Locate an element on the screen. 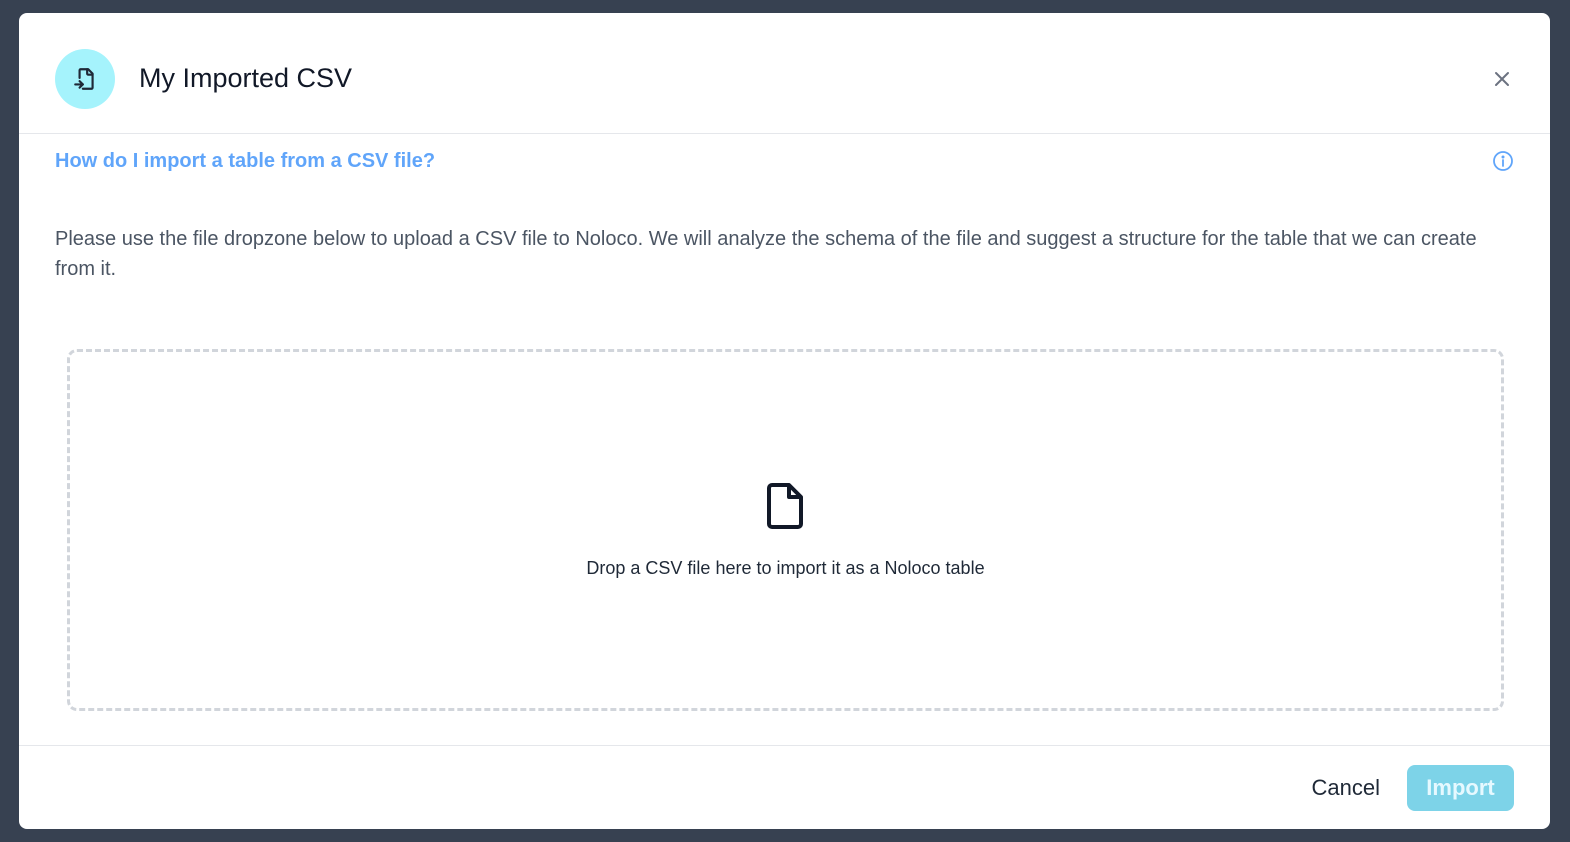 Image resolution: width=1570 pixels, height=842 pixels. import-button: Import is located at coordinates (1460, 788).